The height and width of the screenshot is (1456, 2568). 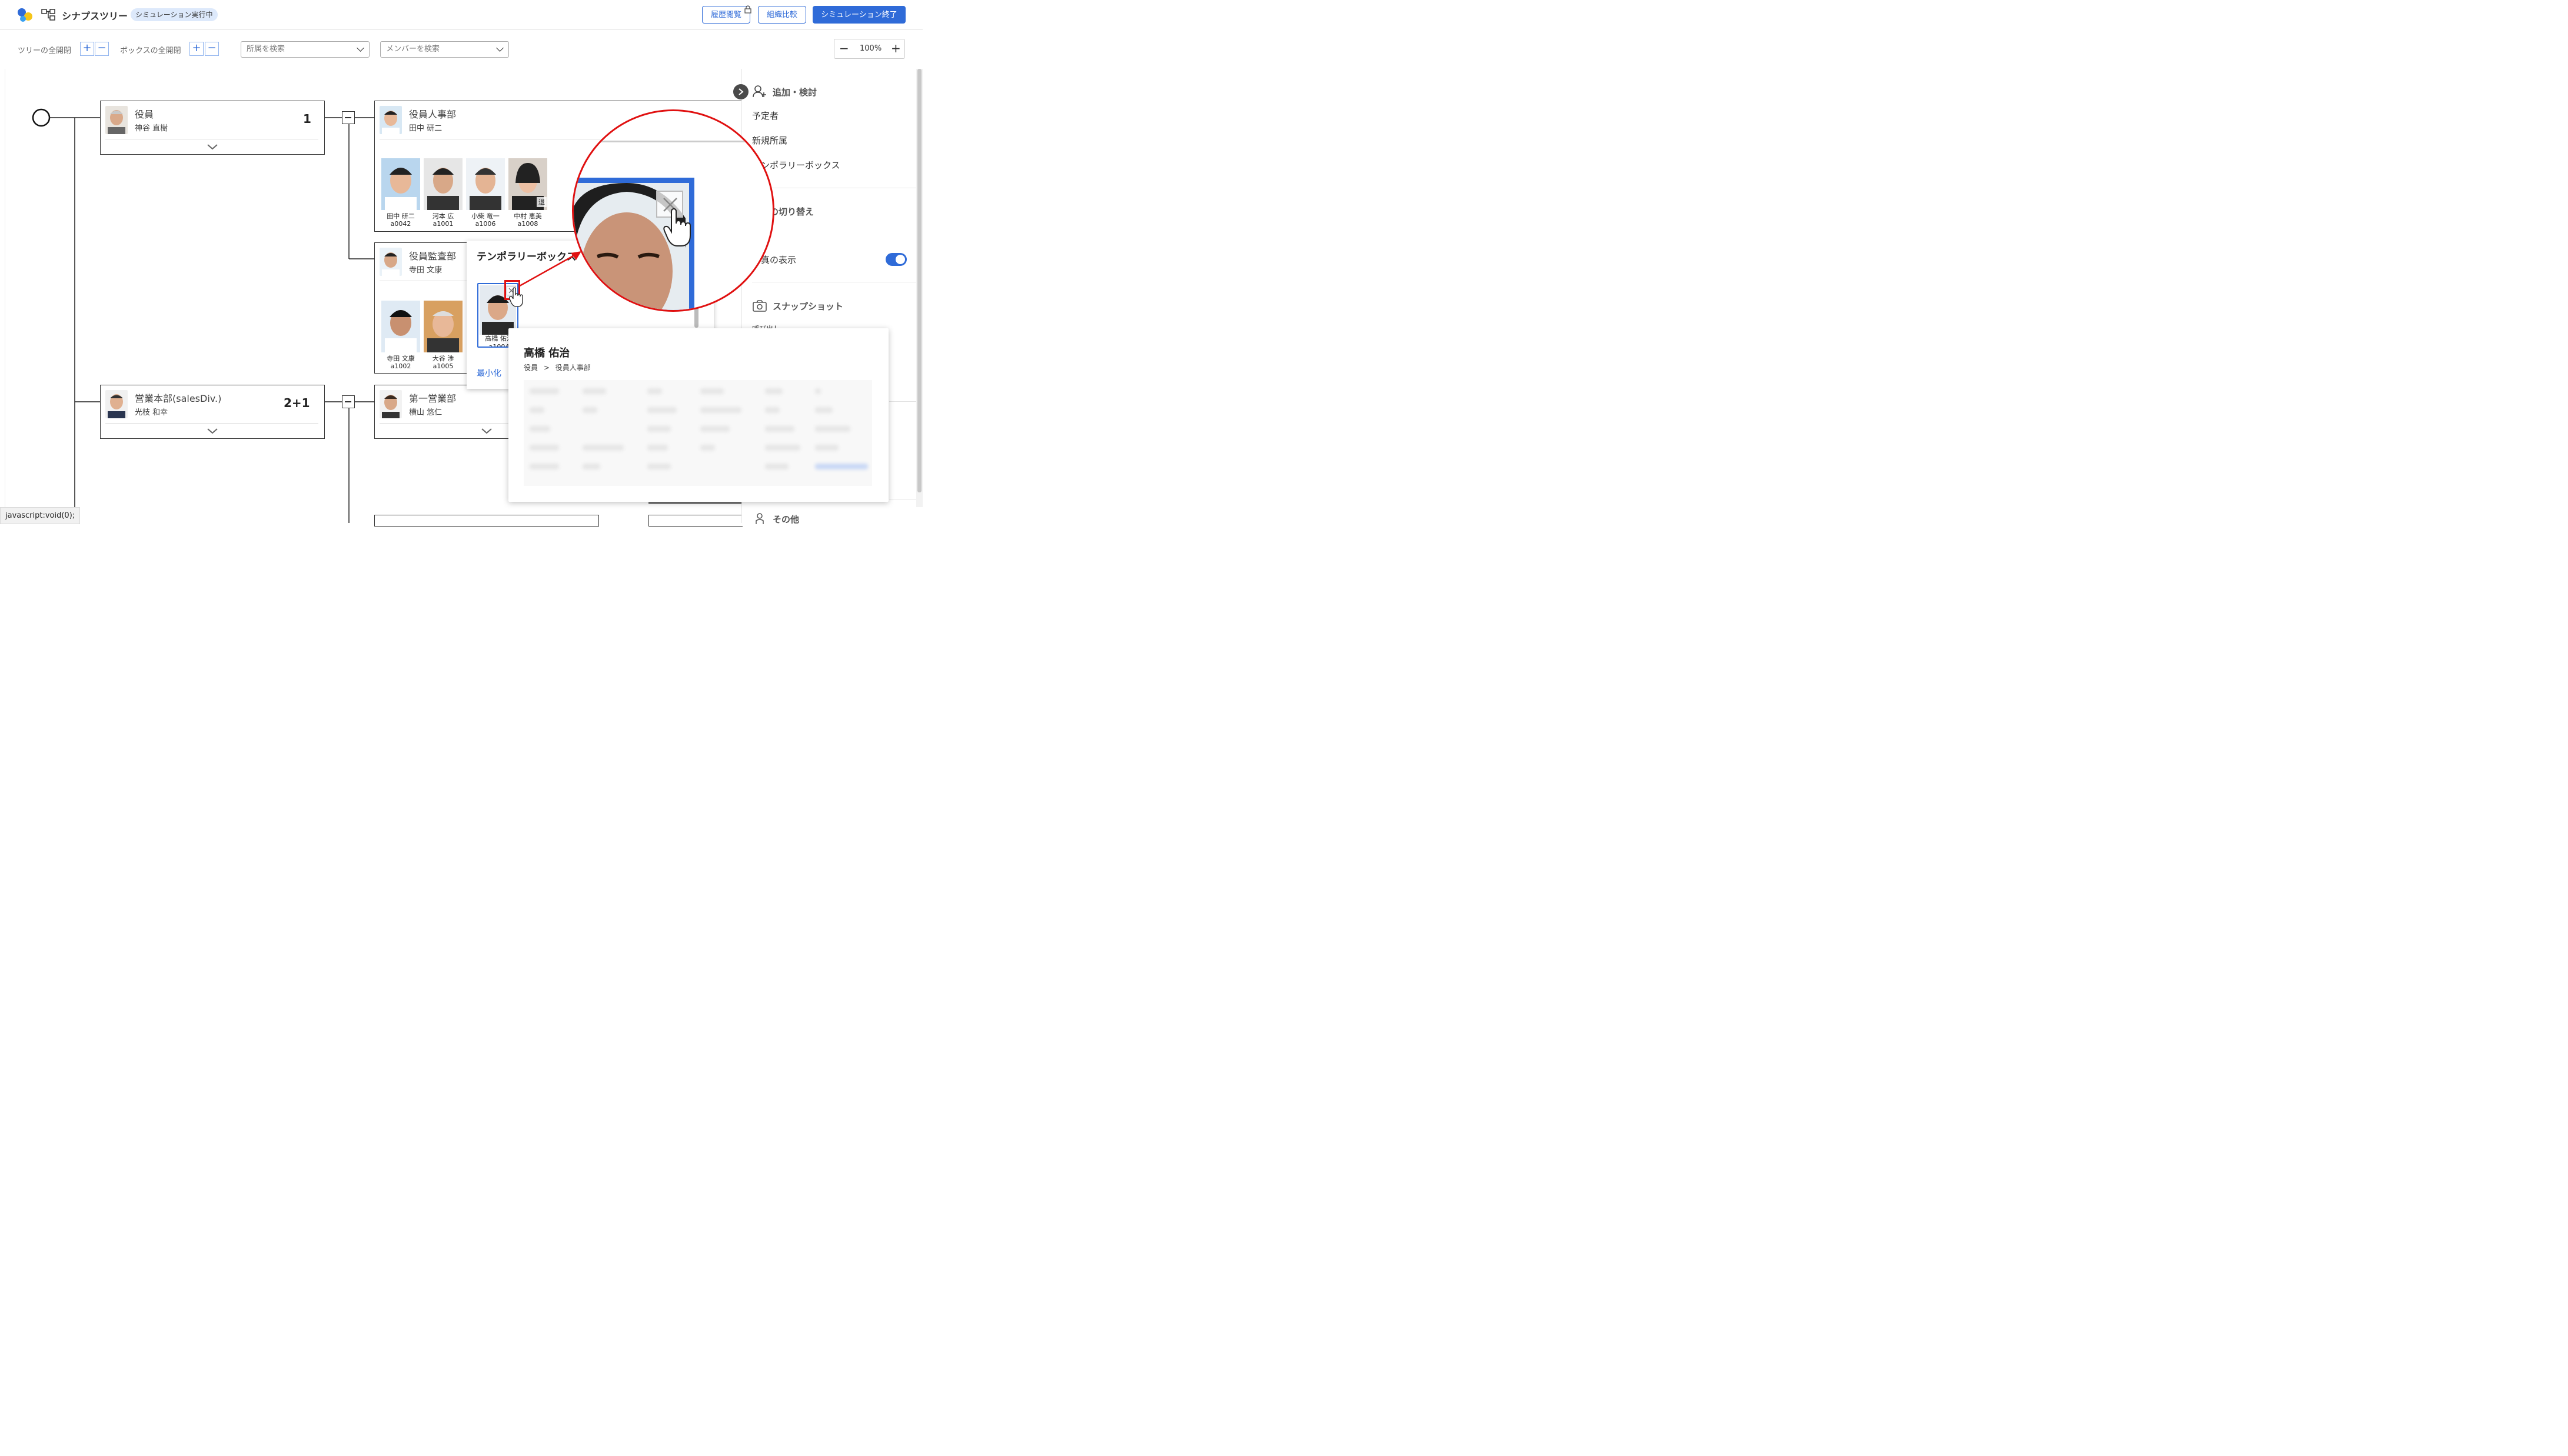 What do you see at coordinates (266, 49) in the screenshot?
I see `dept-search-placeholder: 所属を検索` at bounding box center [266, 49].